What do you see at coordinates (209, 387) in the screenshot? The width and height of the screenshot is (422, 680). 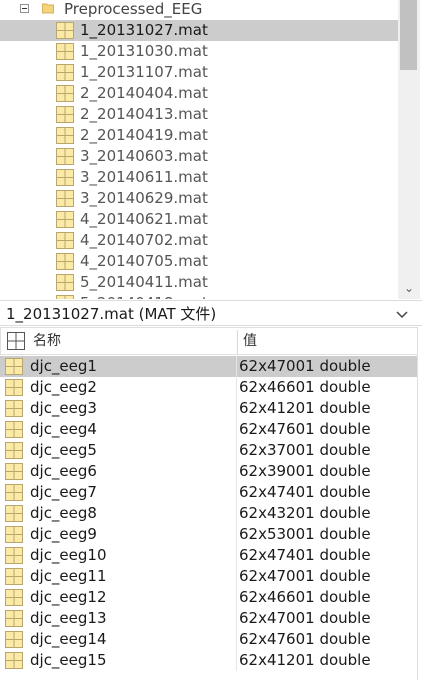 I see `table-row: djc_eeg2 62x46601 double` at bounding box center [209, 387].